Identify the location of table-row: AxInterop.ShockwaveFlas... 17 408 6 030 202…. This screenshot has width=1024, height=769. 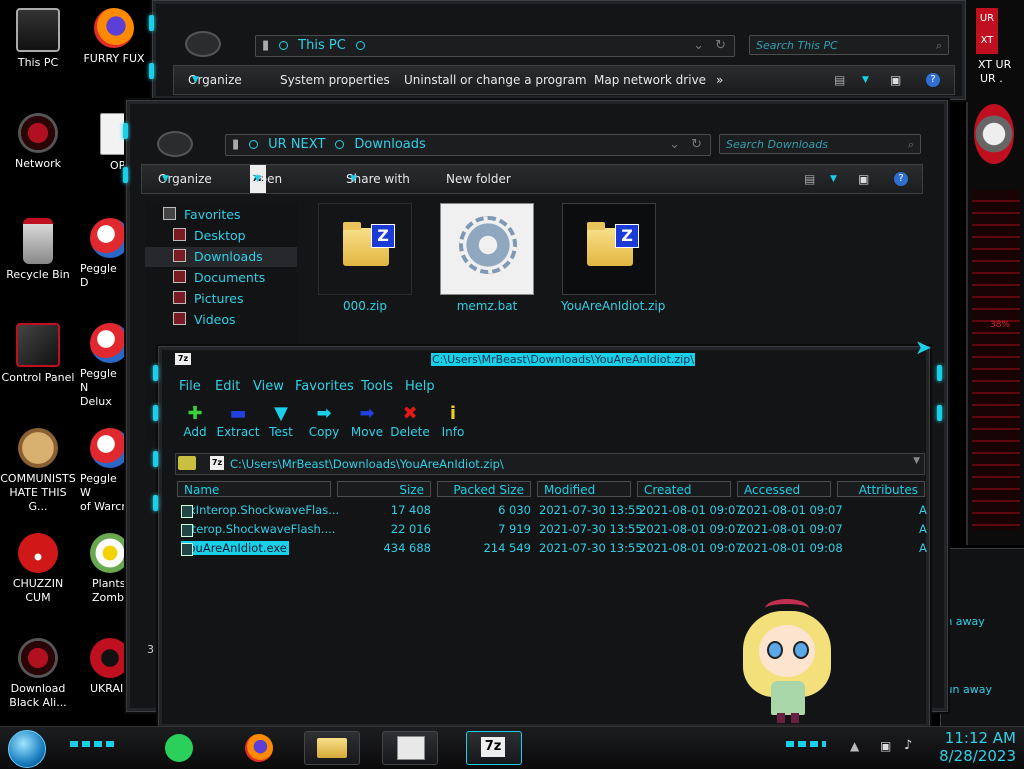
(553, 510).